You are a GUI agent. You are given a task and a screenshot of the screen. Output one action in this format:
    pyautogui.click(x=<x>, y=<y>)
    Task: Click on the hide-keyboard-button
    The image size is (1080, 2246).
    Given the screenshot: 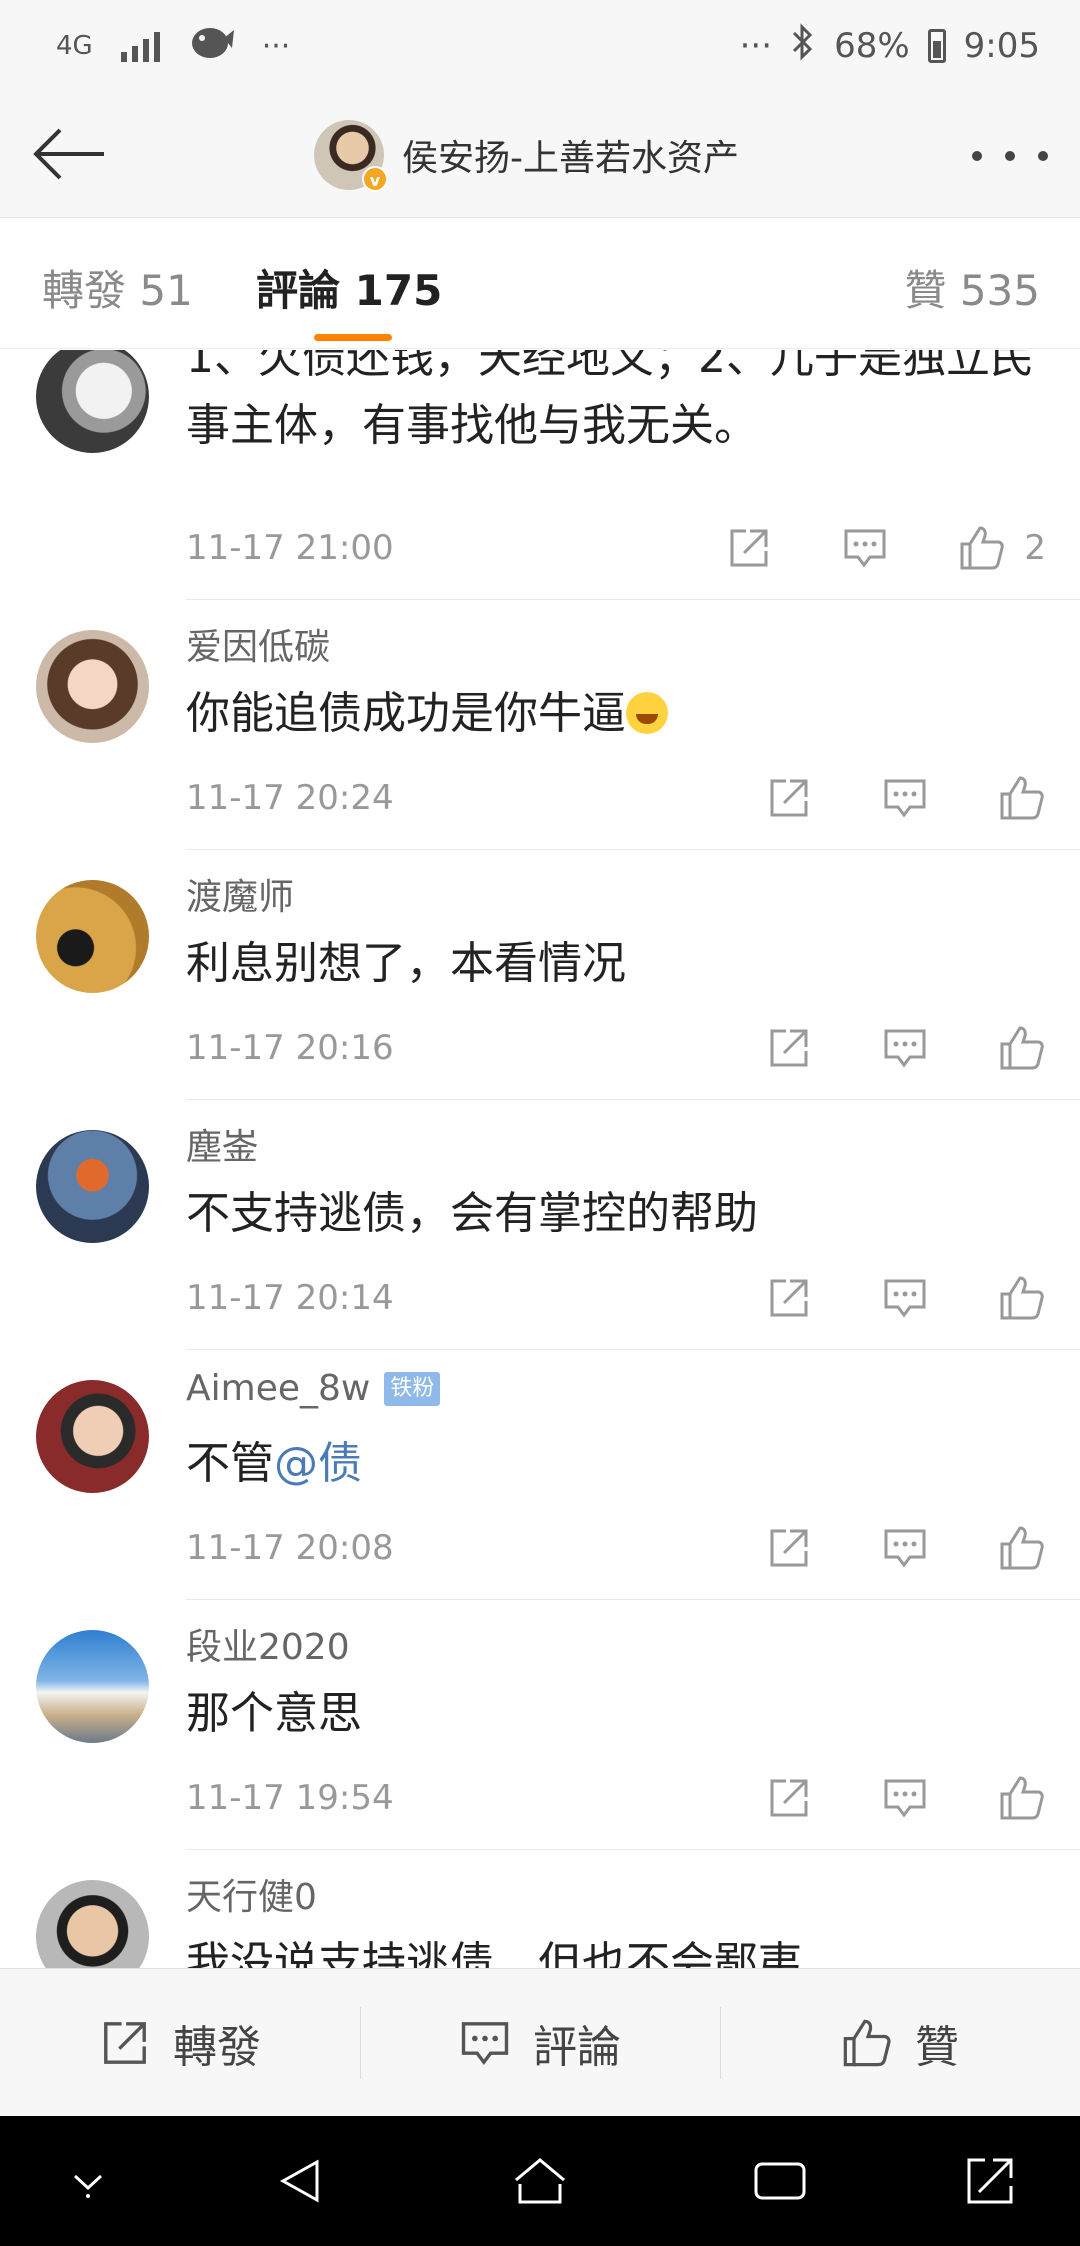 What is the action you would take?
    pyautogui.click(x=88, y=2181)
    